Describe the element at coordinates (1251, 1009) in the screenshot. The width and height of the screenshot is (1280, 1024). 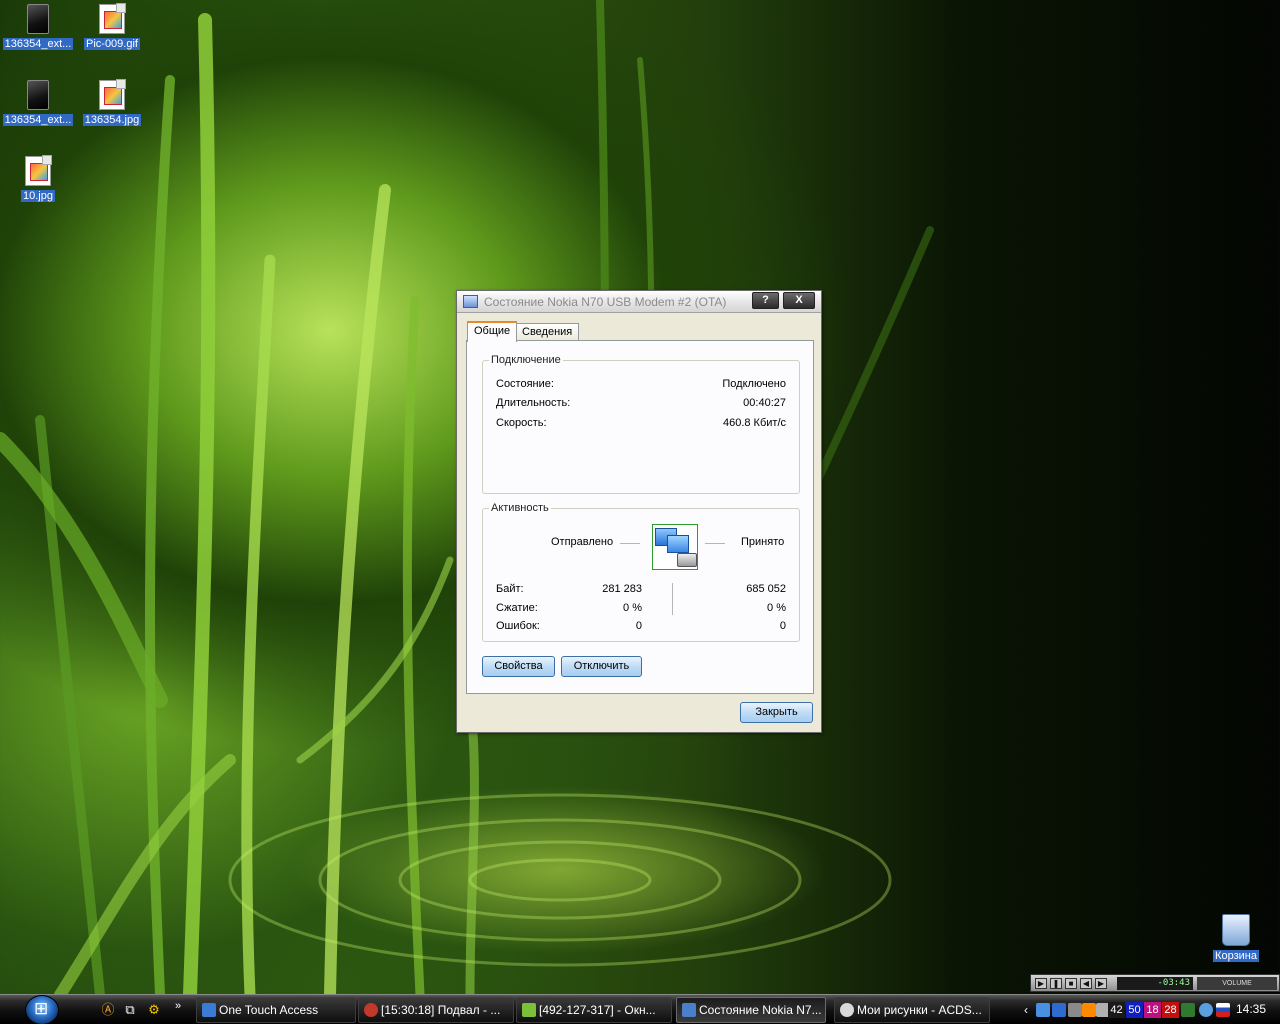
I see `clock: 14:35` at that location.